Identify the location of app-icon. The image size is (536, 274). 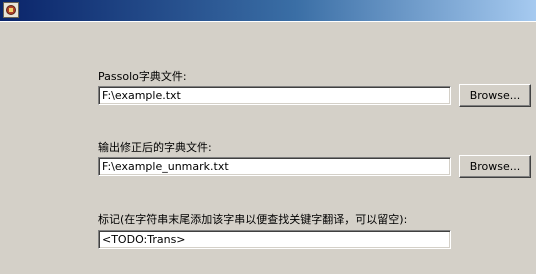
(11, 10).